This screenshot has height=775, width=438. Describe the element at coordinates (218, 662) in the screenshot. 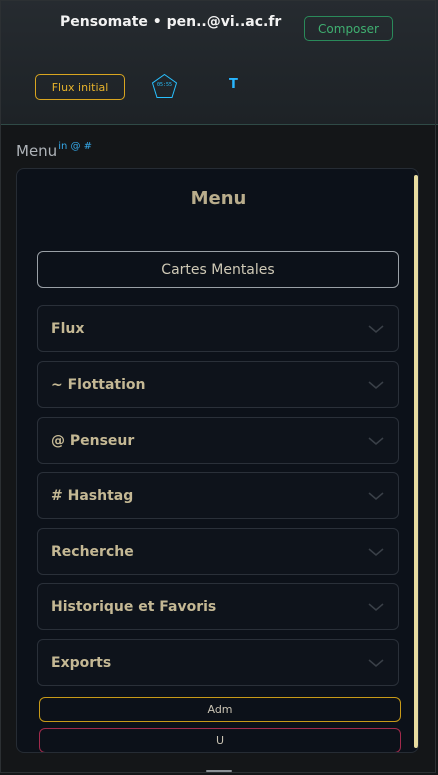

I see `accordion-exports: Exports` at that location.